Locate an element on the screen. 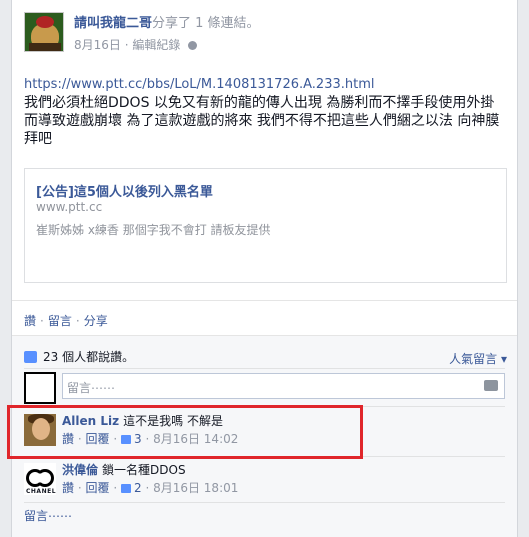  shared-link-description: 崔斯姊姊 x練香 那個字我不會打 請板友提供 is located at coordinates (153, 230).